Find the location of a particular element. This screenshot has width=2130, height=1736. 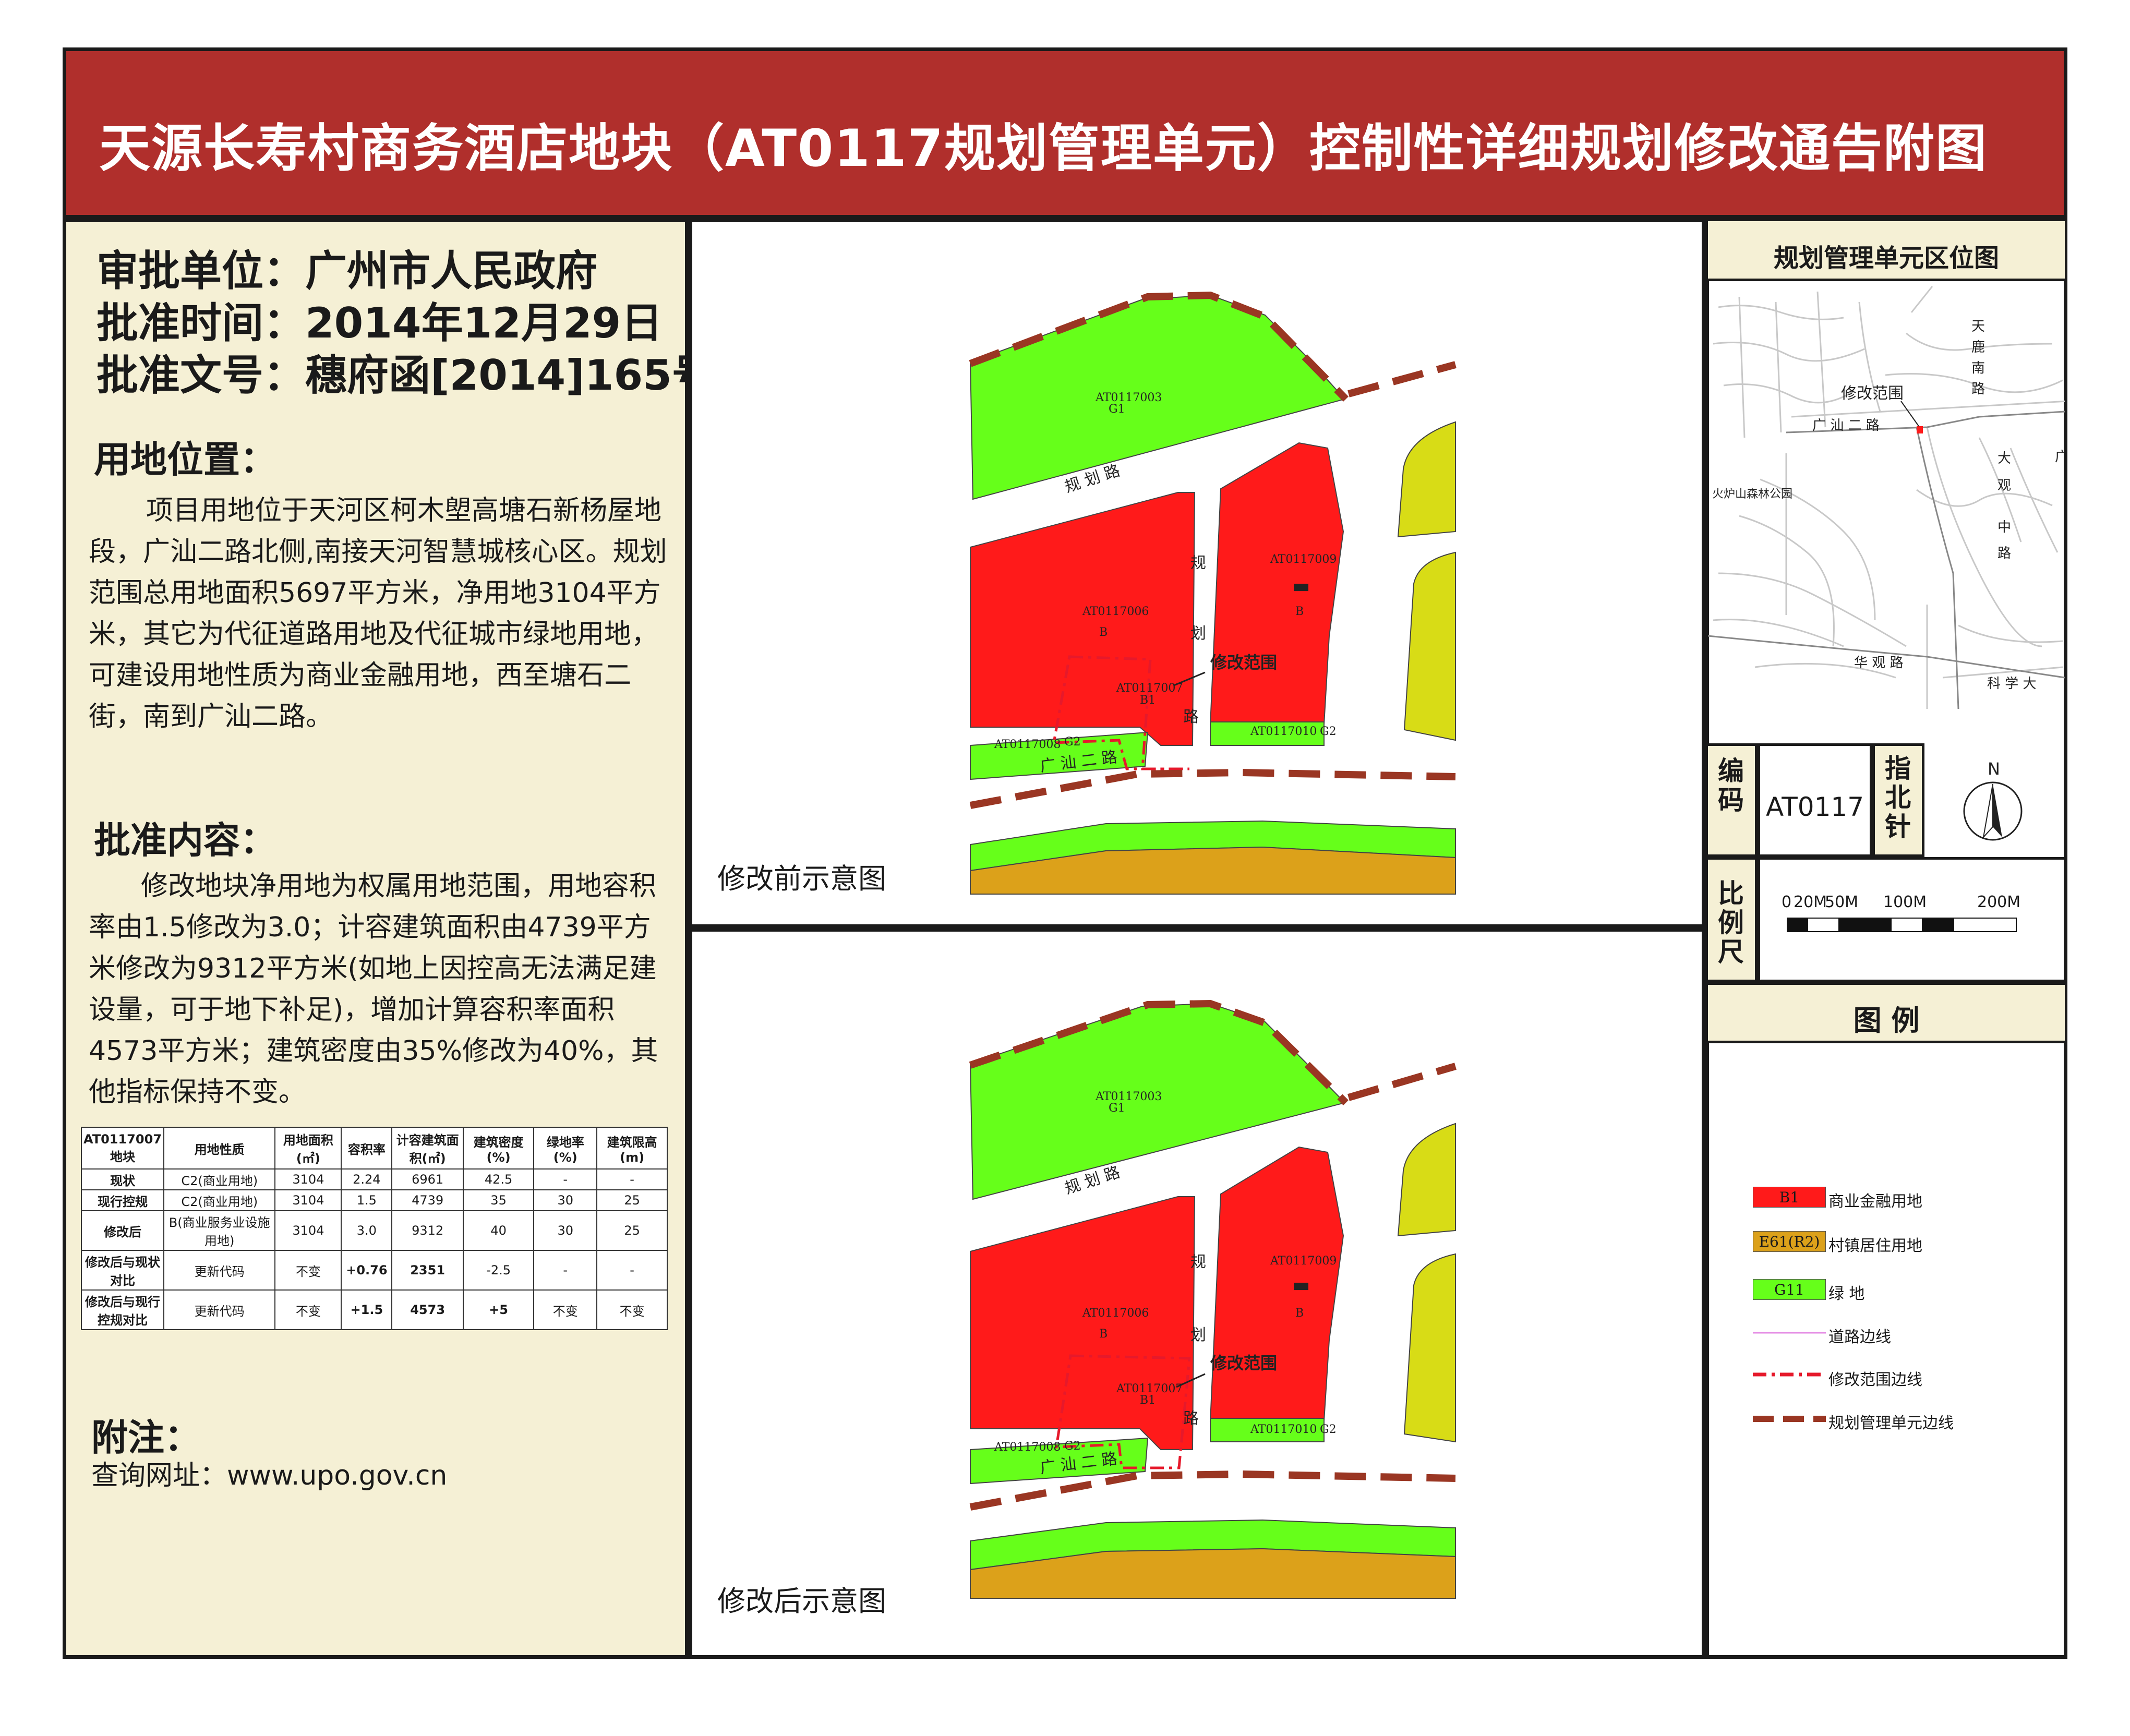

scale-tick-label: 20M is located at coordinates (1810, 902).